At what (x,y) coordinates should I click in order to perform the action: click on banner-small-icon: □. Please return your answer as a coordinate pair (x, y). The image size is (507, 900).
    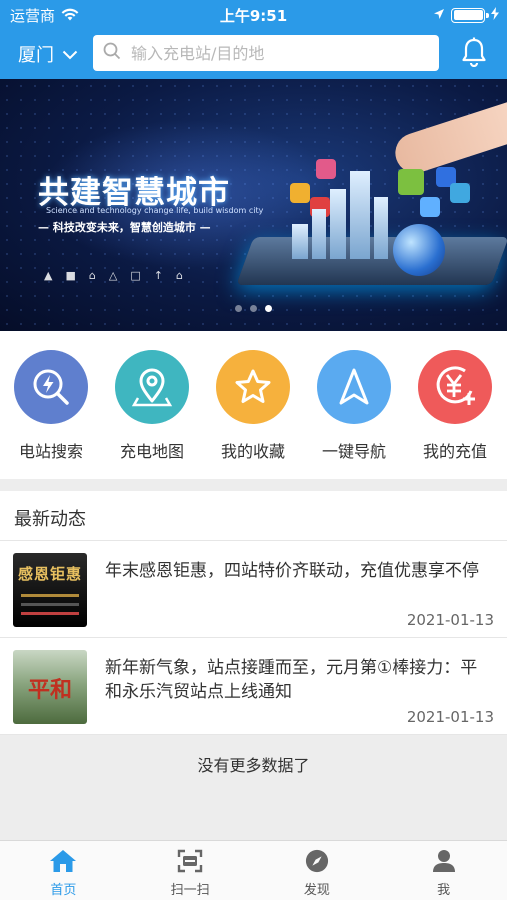
    Looking at the image, I should click on (135, 275).